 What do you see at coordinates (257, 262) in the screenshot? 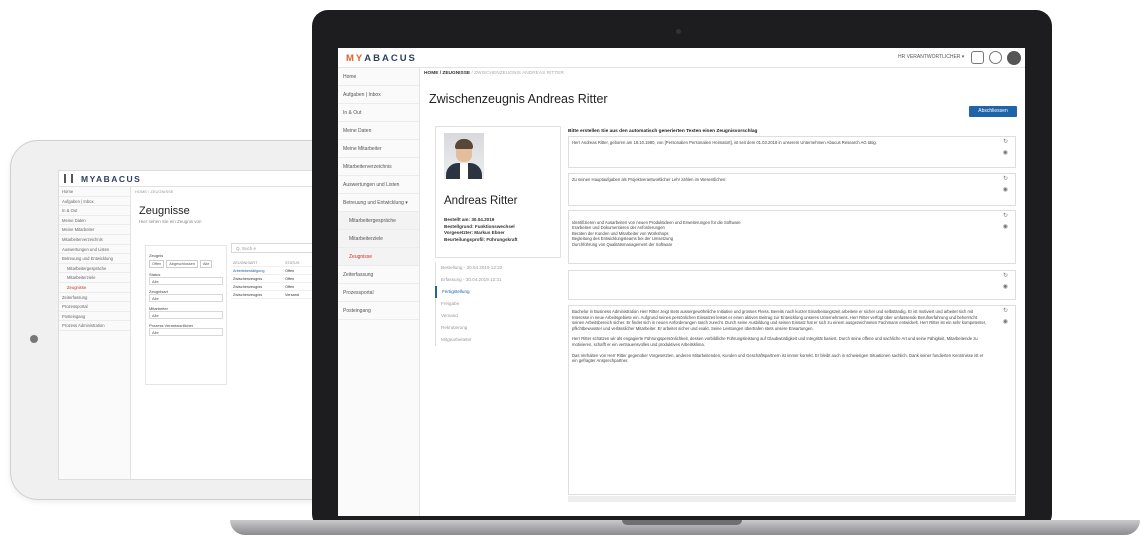
I see `column-header: ZEUGNISART` at bounding box center [257, 262].